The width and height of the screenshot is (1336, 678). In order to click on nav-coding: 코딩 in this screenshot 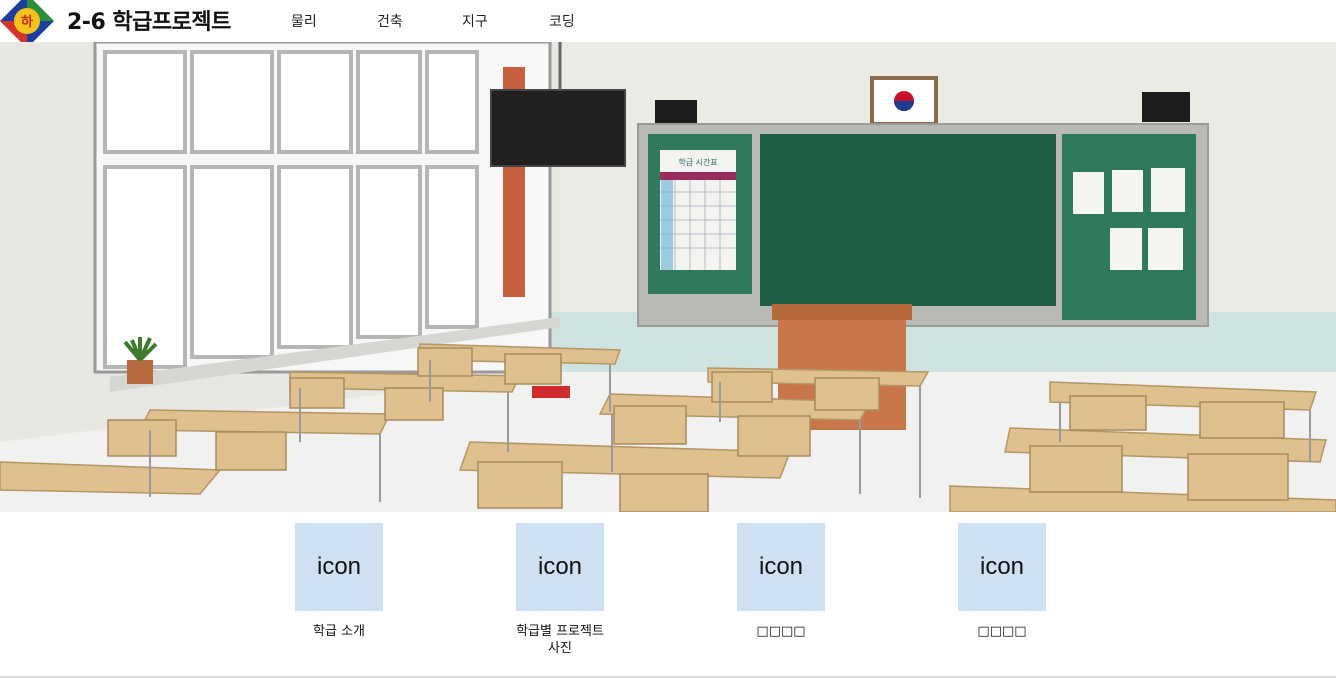, I will do `click(562, 21)`.